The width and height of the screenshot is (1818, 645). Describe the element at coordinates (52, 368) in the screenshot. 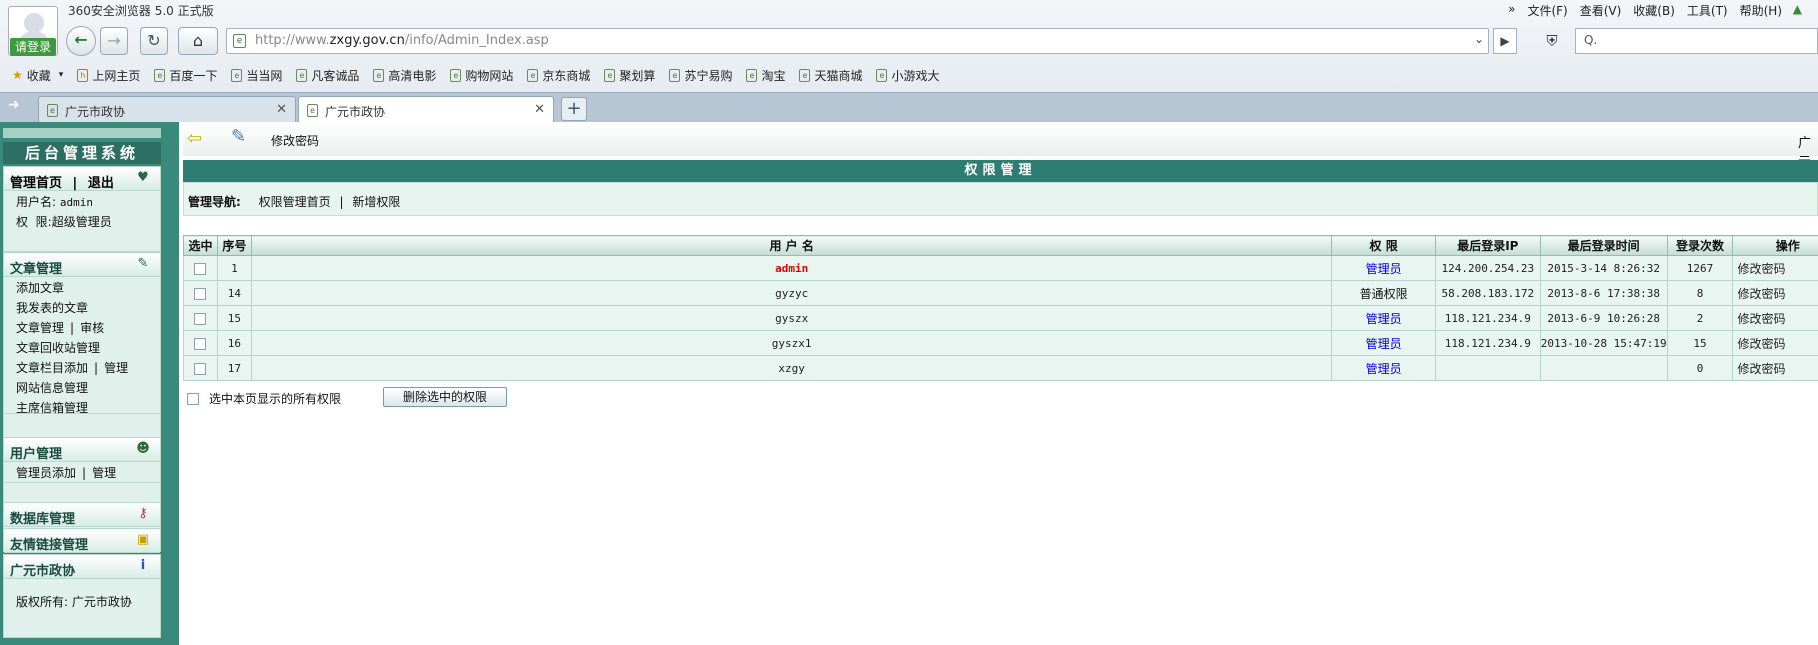

I see `category-add-link: 文章栏目添加` at that location.